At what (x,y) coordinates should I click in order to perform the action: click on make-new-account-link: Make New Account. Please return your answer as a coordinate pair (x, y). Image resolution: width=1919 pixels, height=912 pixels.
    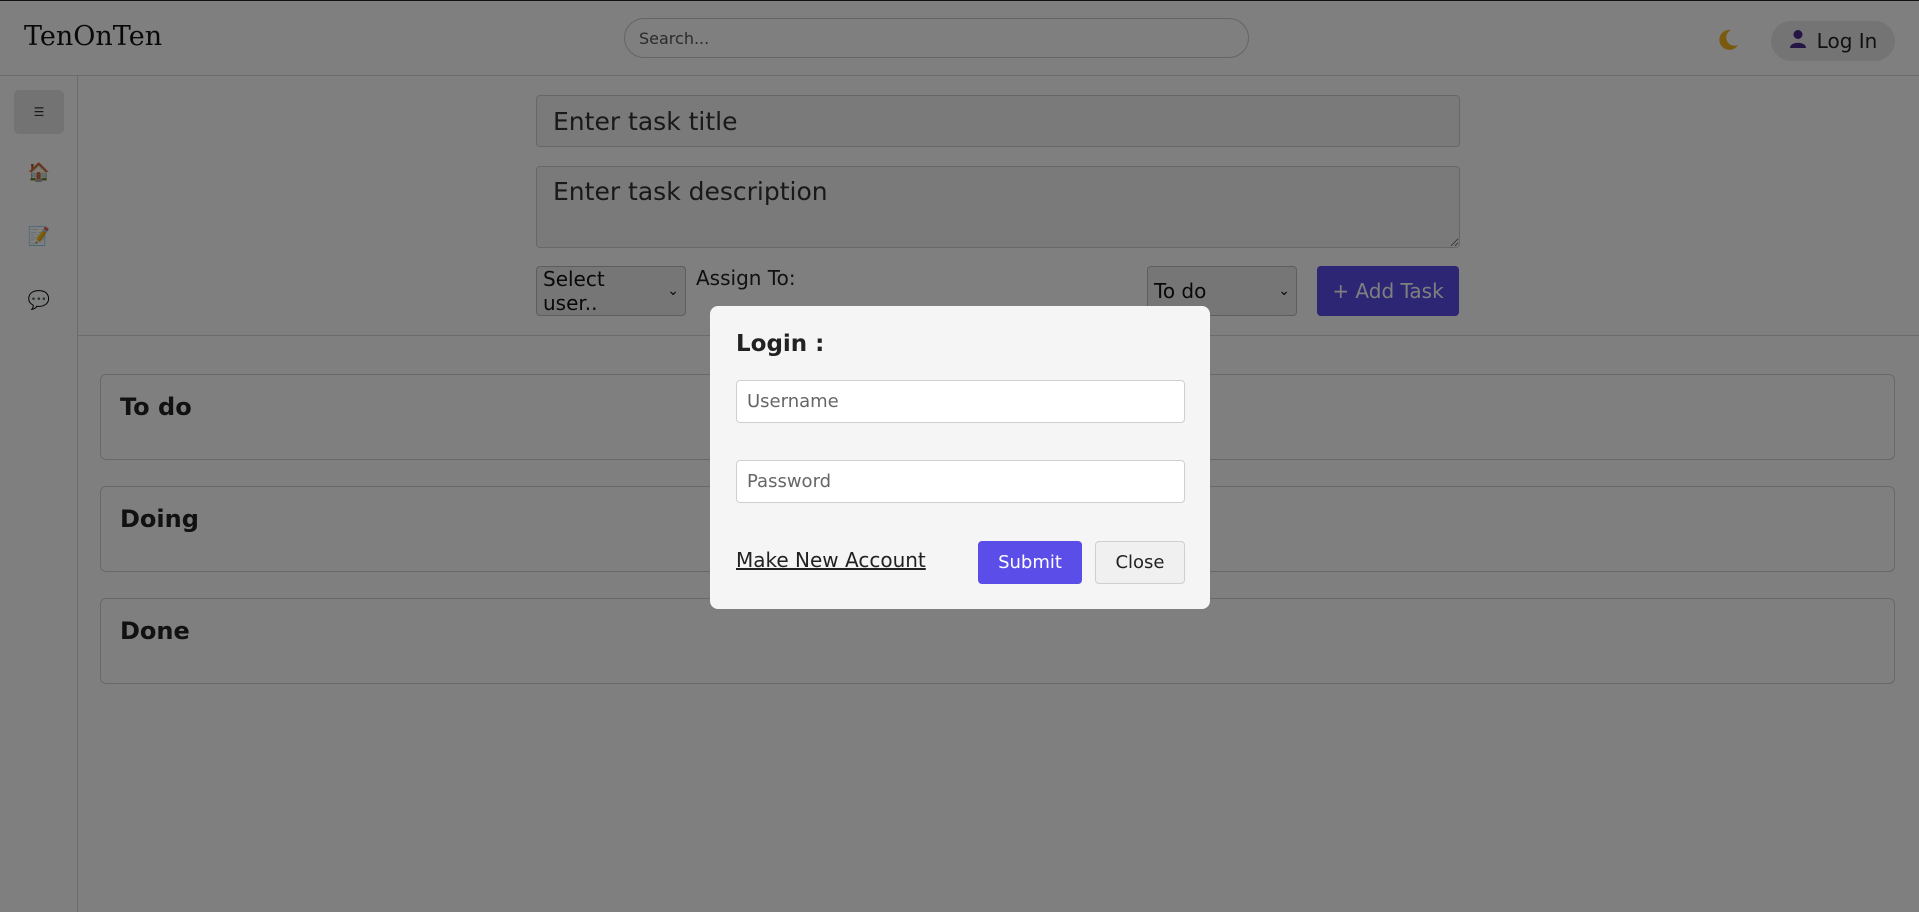
    Looking at the image, I should click on (831, 560).